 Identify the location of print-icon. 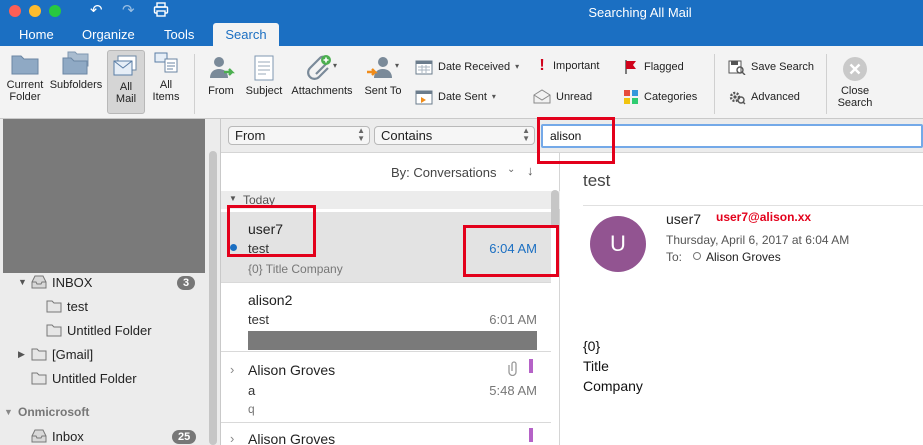
(161, 12).